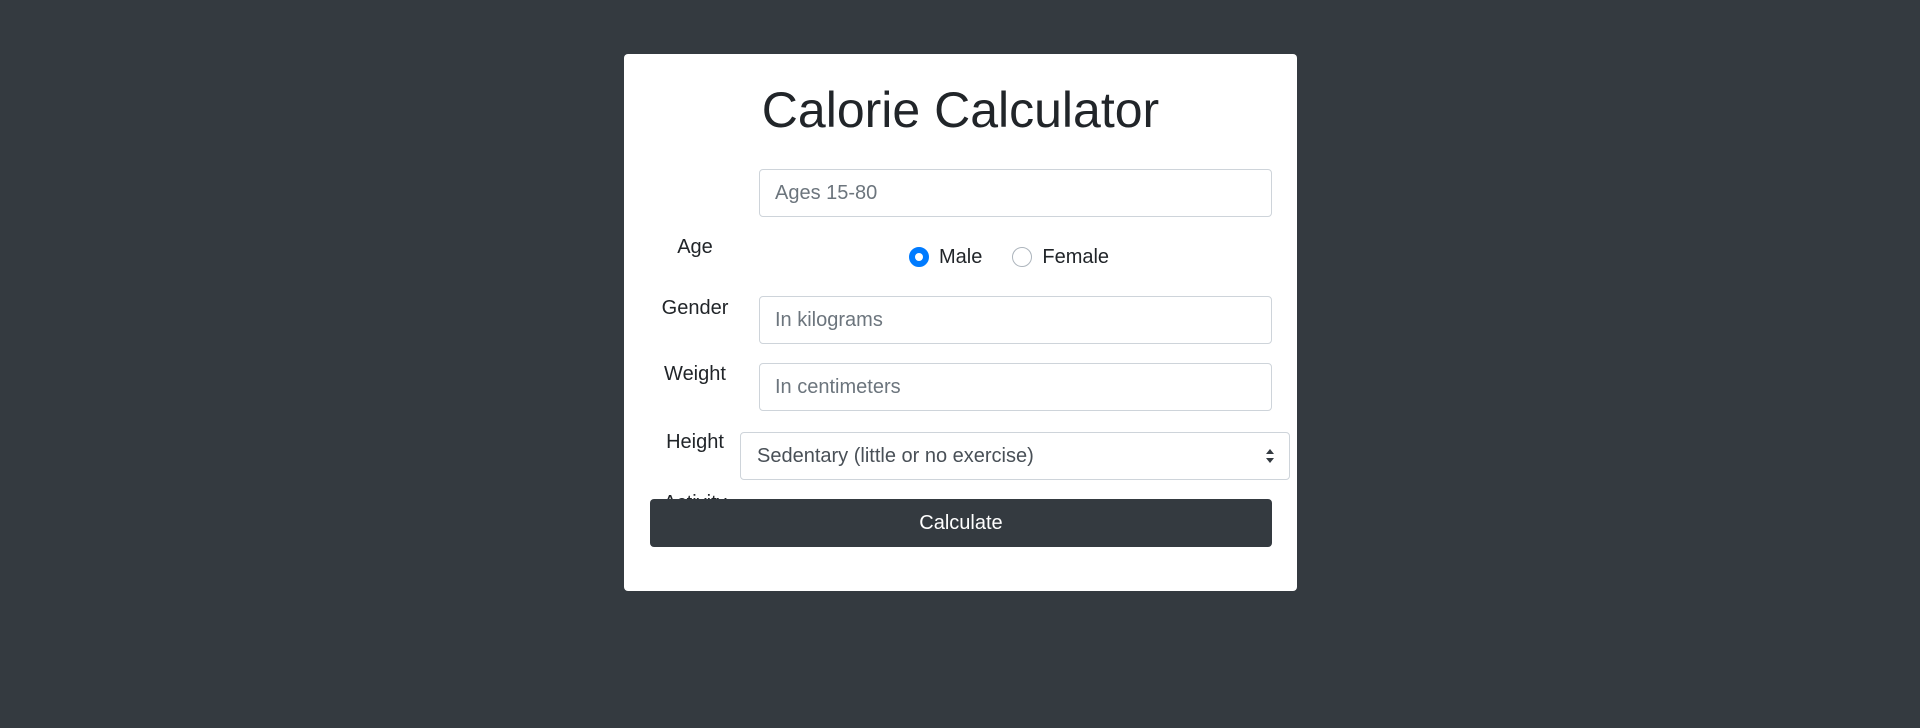  I want to click on age-input, so click(1015, 193).